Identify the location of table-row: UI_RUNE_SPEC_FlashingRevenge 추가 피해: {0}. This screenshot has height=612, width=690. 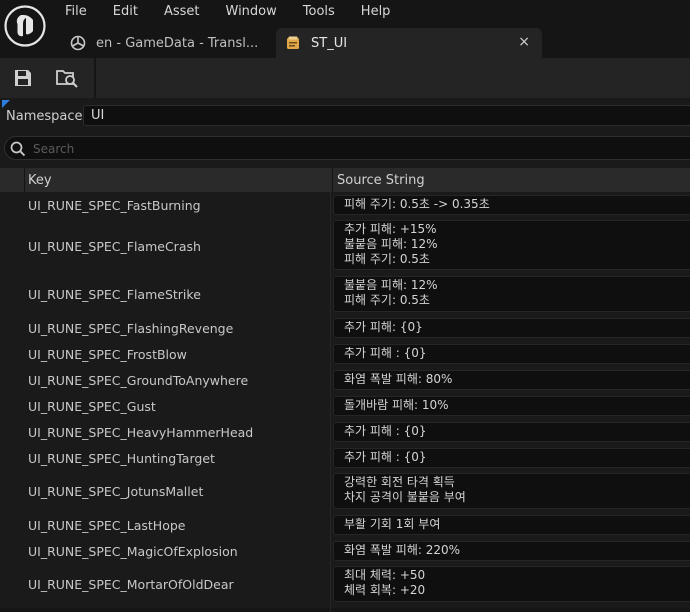
(345, 328).